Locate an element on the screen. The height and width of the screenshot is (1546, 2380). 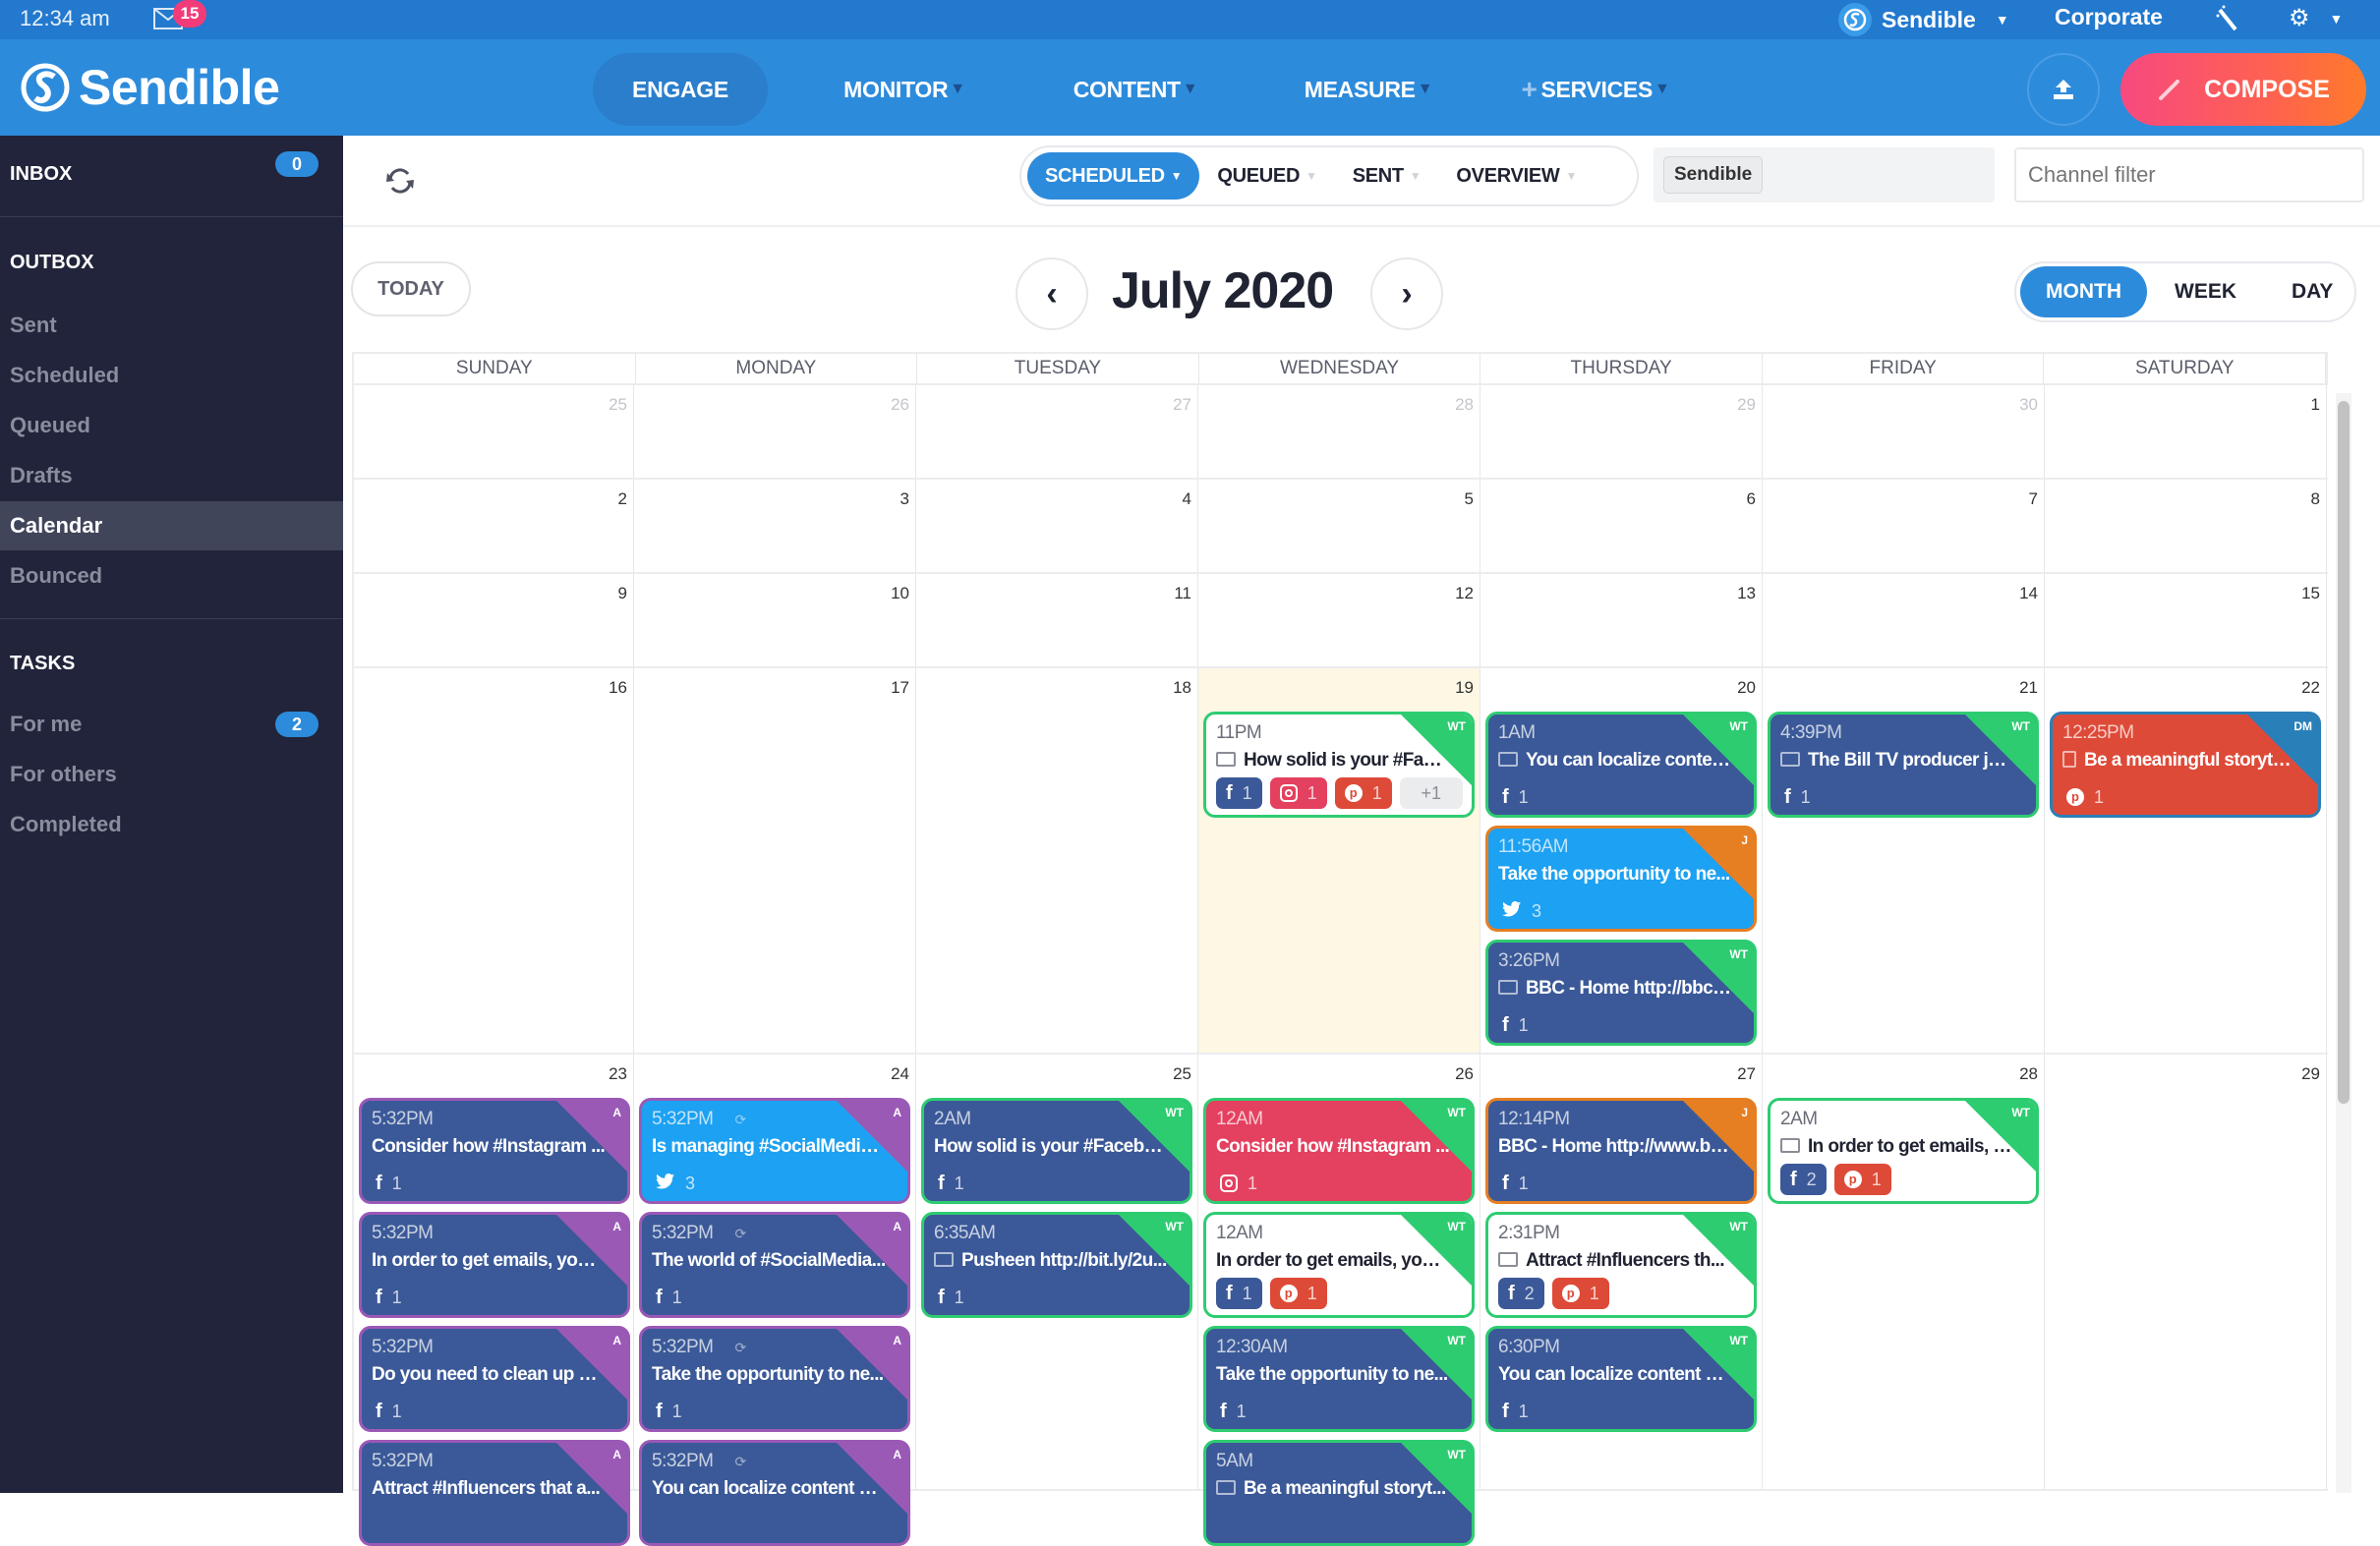
calendar-day-cell: 16 is located at coordinates (493, 860).